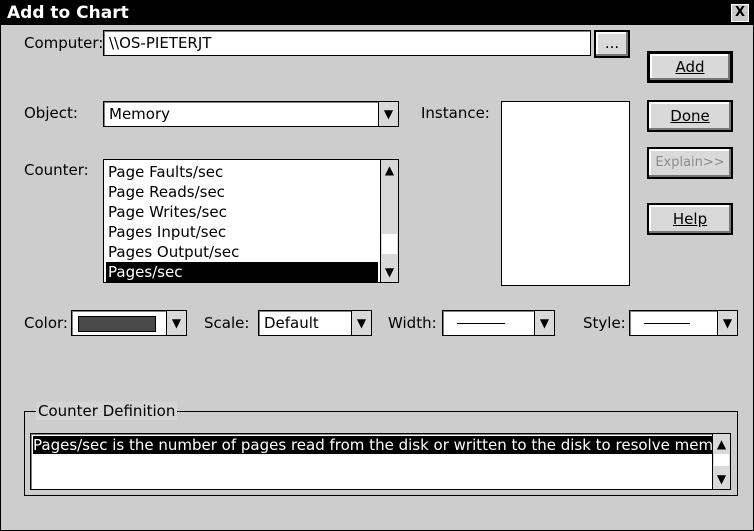 The height and width of the screenshot is (531, 754). Describe the element at coordinates (544, 323) in the screenshot. I see `width-dropdown-arrow-icon: ▼` at that location.